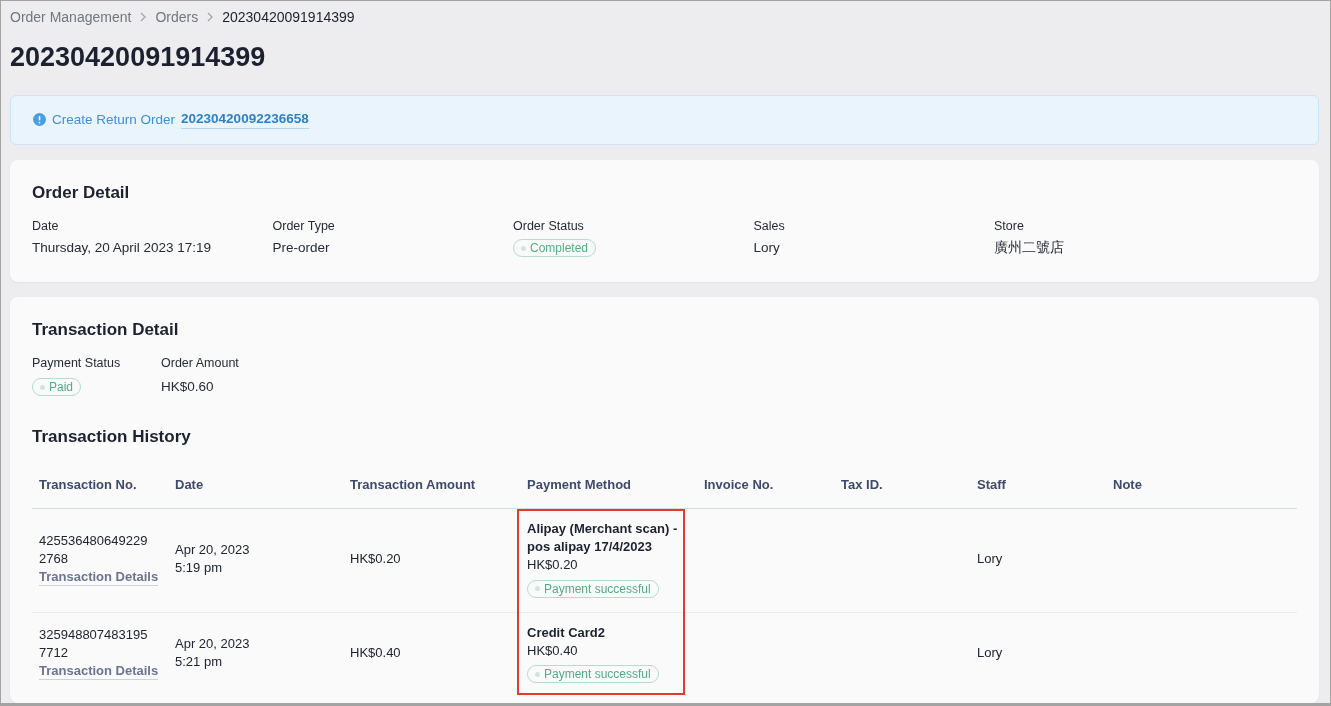 This screenshot has width=1331, height=706. Describe the element at coordinates (189, 484) in the screenshot. I see `column-header: Date` at that location.